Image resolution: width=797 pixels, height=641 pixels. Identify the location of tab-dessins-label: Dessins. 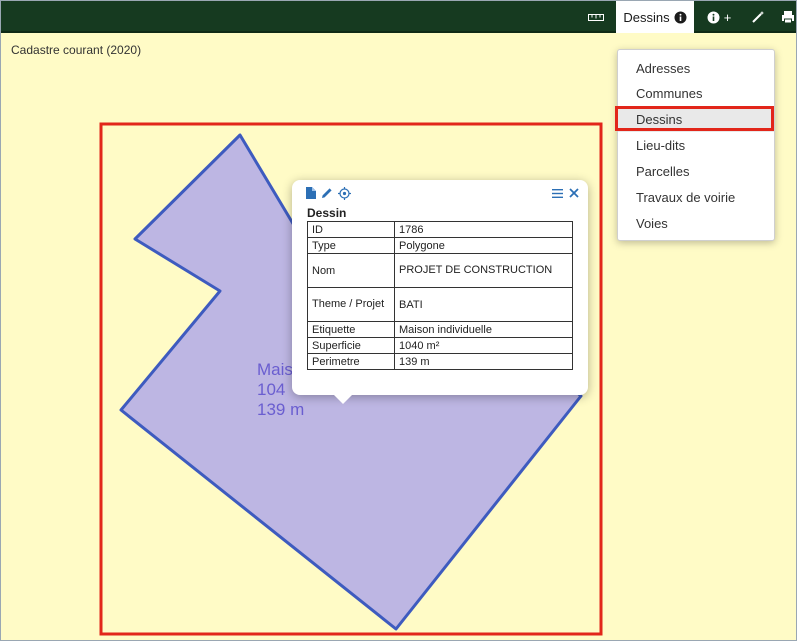
(646, 17).